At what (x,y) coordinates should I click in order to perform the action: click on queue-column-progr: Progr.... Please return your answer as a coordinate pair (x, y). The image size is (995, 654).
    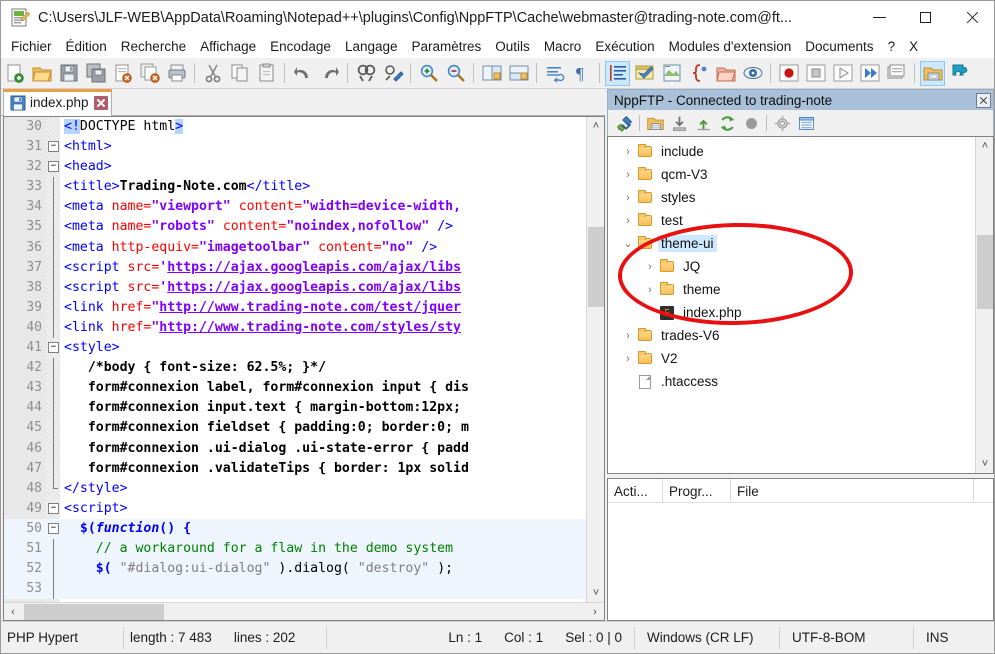
    Looking at the image, I should click on (697, 491).